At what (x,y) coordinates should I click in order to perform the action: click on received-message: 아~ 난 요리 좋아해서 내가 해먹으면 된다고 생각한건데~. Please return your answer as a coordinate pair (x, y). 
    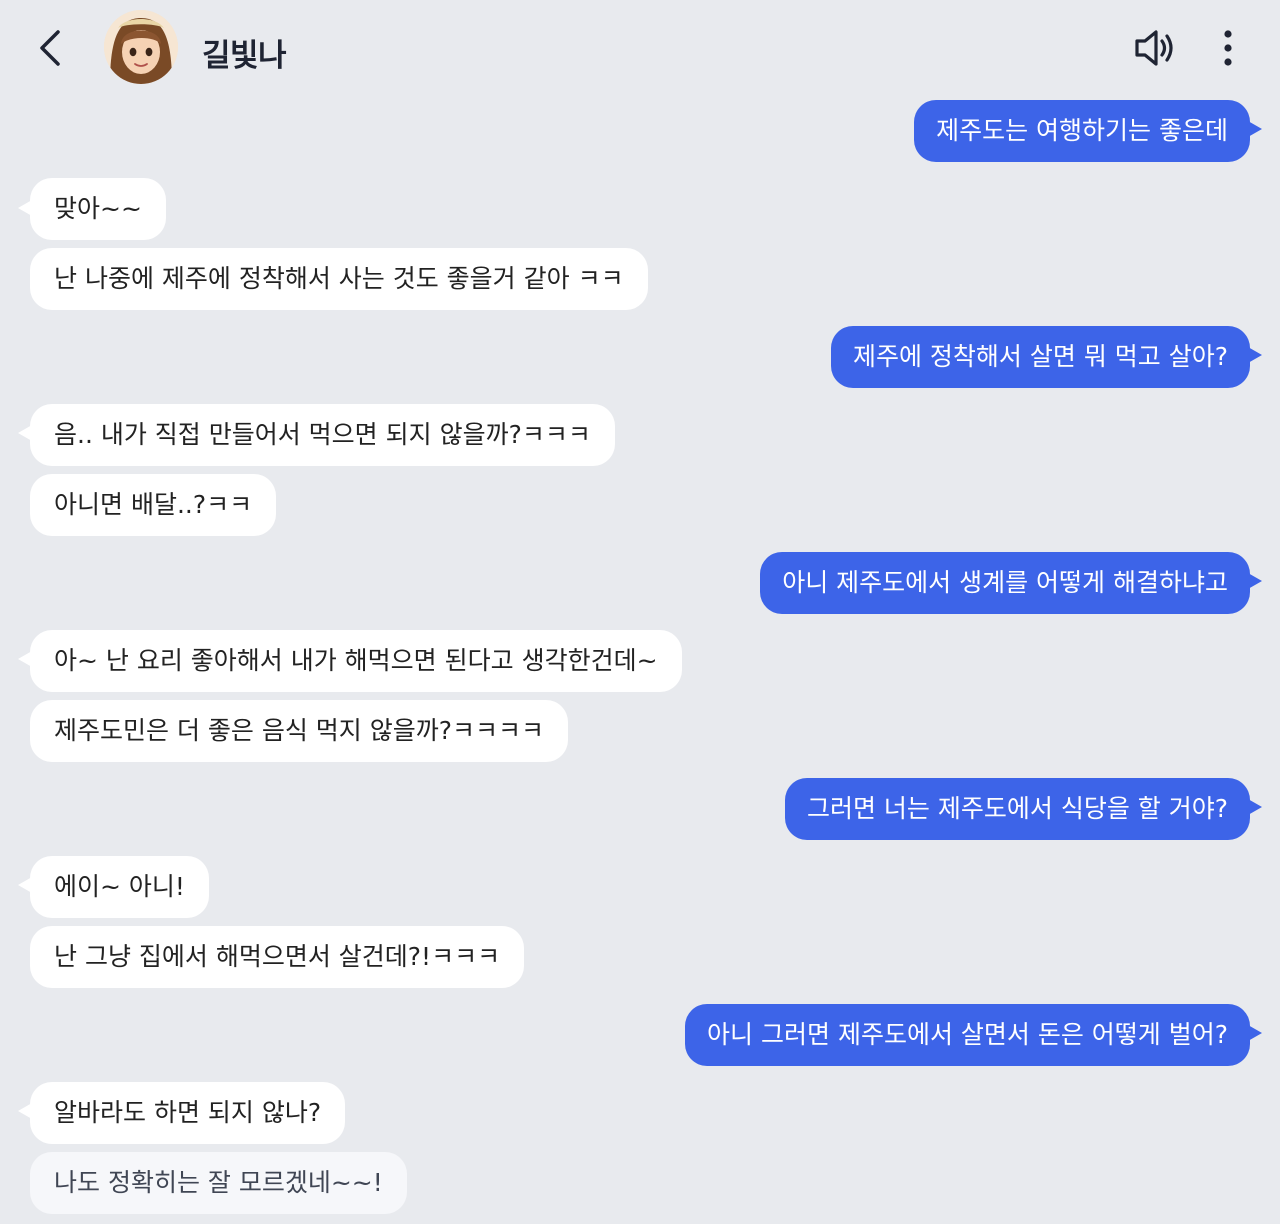
    Looking at the image, I should click on (356, 661).